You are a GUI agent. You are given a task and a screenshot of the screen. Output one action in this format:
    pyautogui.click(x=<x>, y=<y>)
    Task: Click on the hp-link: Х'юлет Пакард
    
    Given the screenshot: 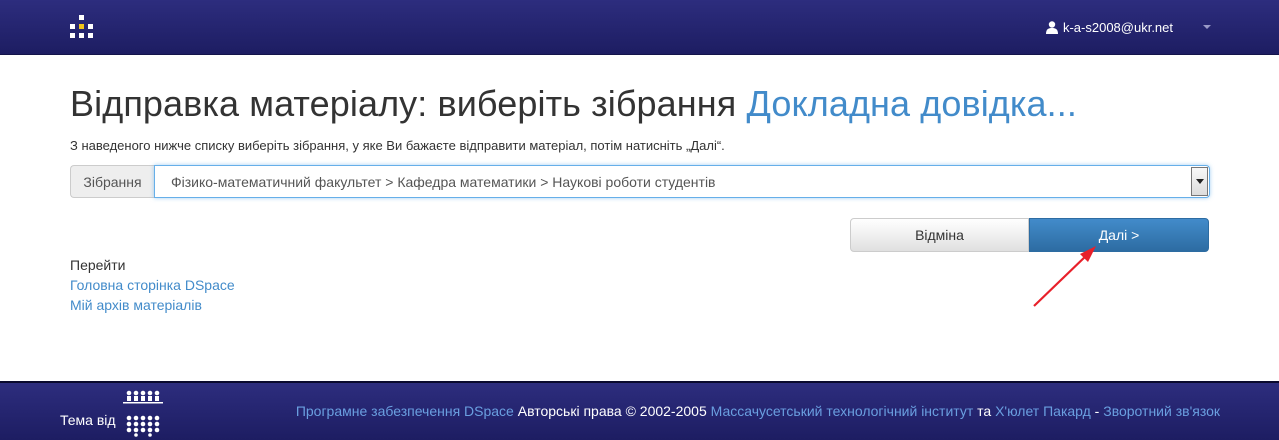 What is the action you would take?
    pyautogui.click(x=1043, y=411)
    